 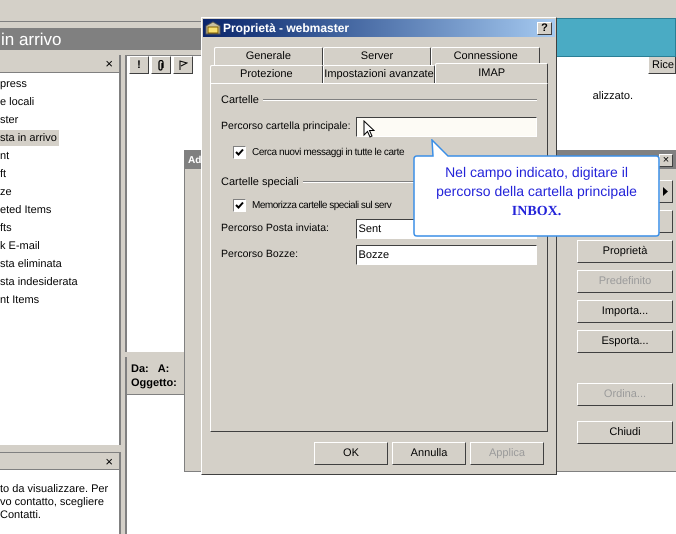 I want to click on folder-item: sta indesiderata, so click(x=40, y=282).